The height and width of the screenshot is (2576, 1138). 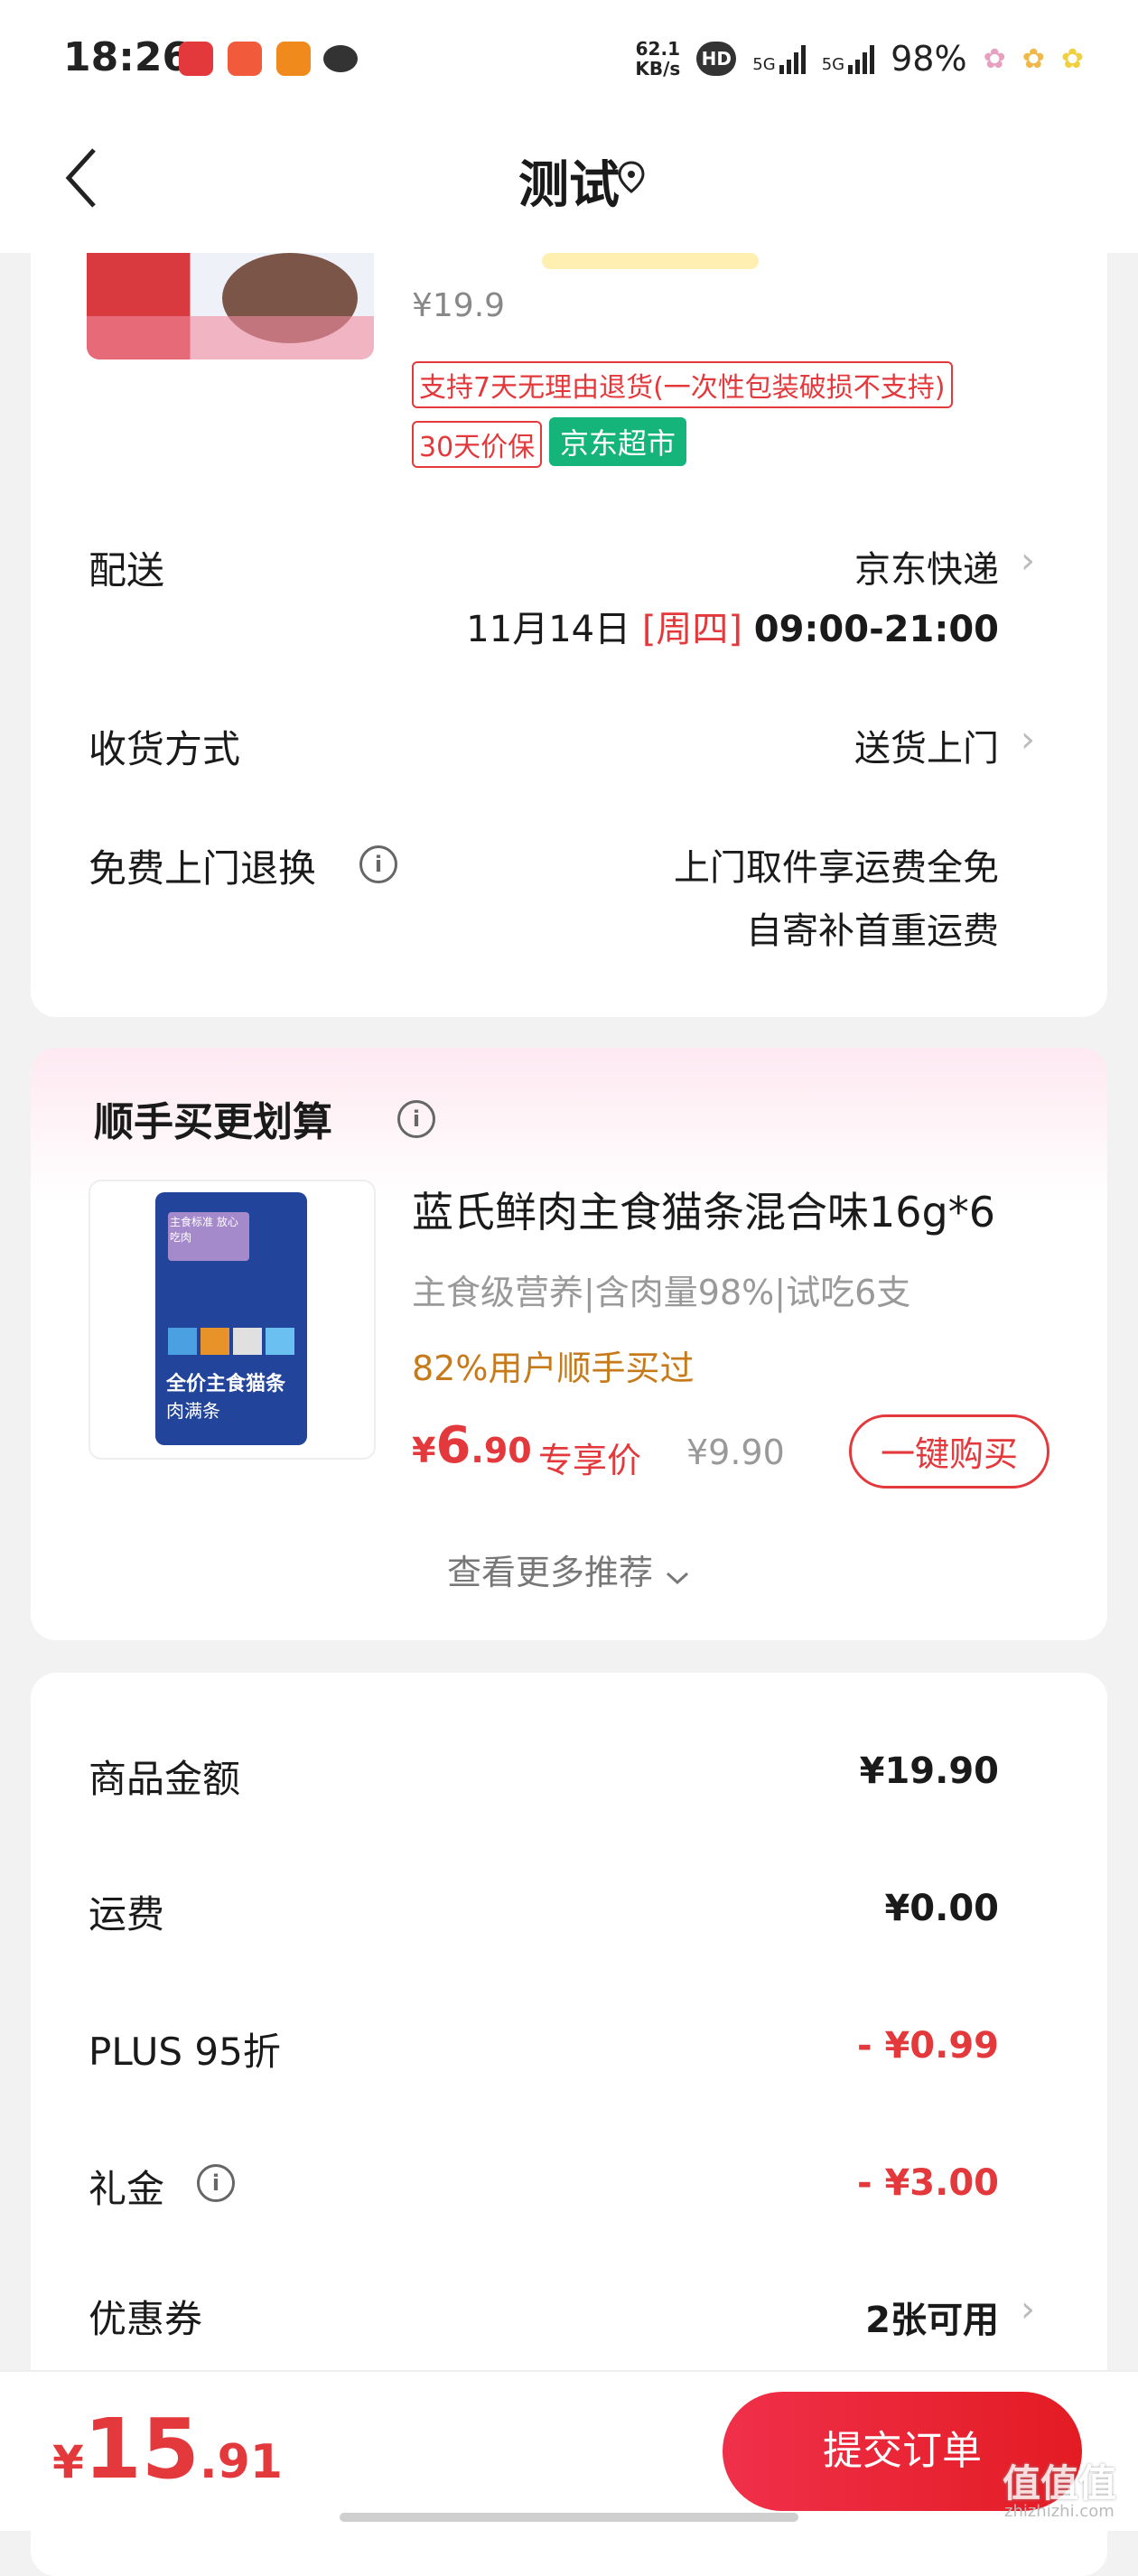 I want to click on net-speed-value: 62.1, so click(x=657, y=49).